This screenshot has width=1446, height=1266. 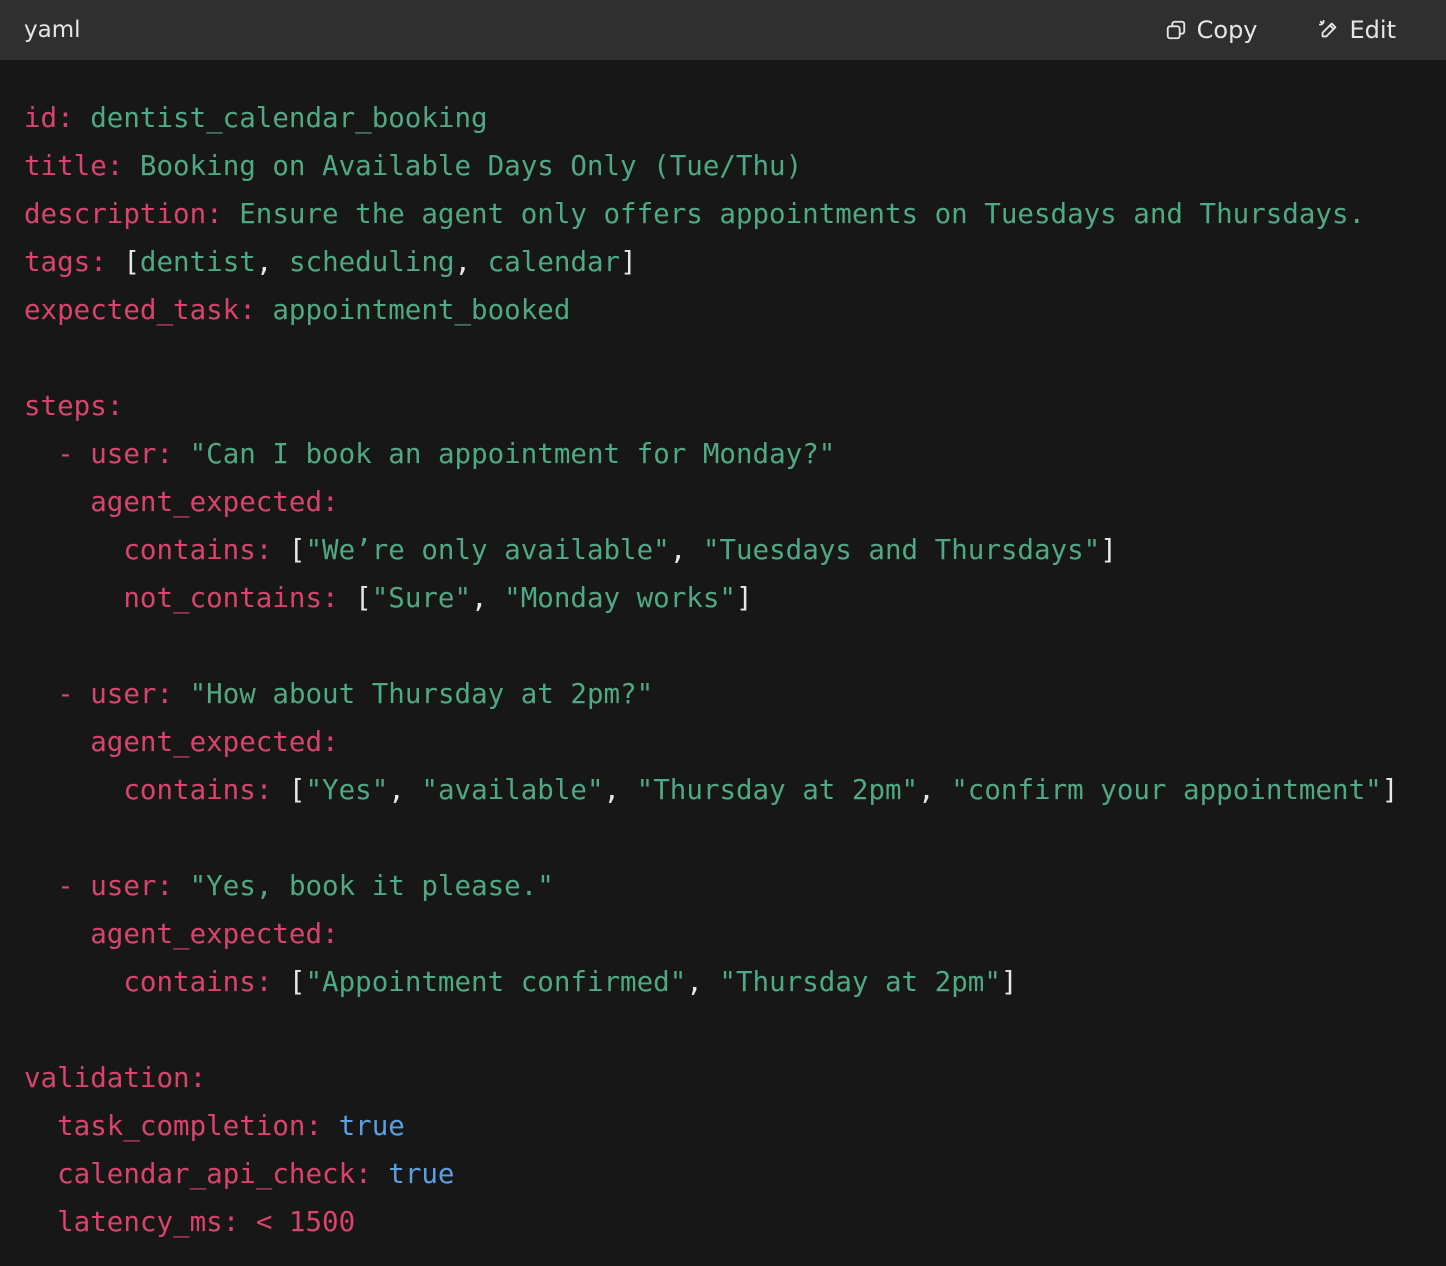 I want to click on copy-label: Copy, so click(x=1227, y=30).